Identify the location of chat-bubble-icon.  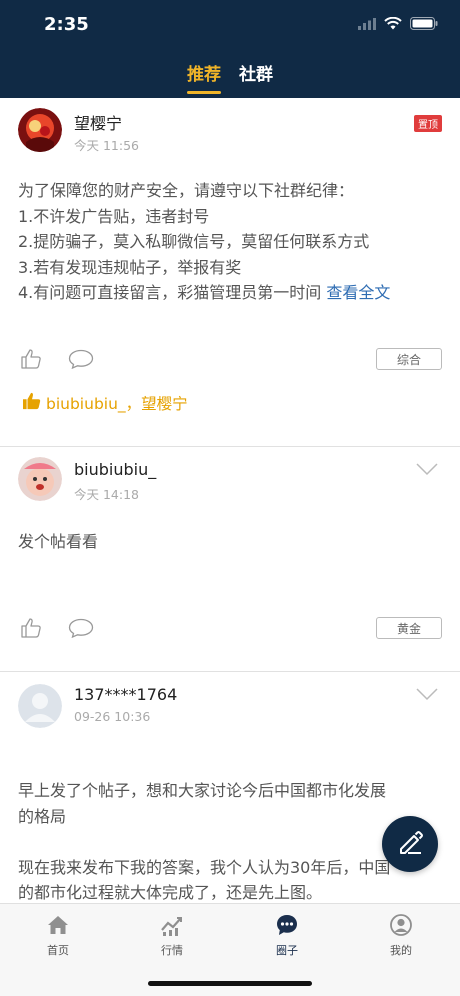
(287, 926).